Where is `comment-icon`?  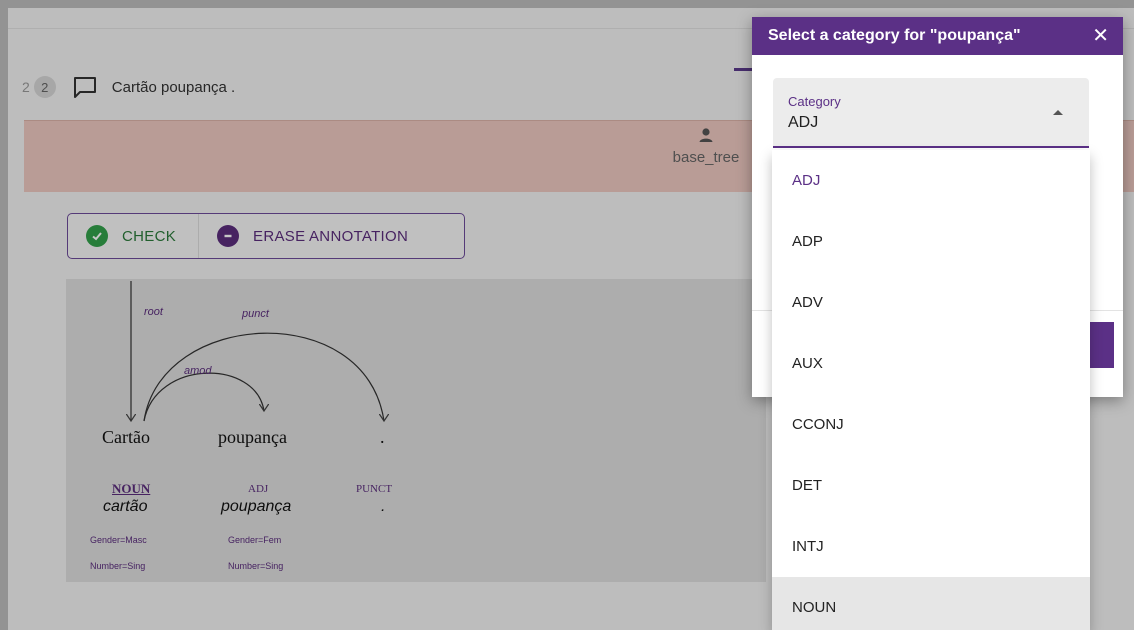 comment-icon is located at coordinates (85, 87).